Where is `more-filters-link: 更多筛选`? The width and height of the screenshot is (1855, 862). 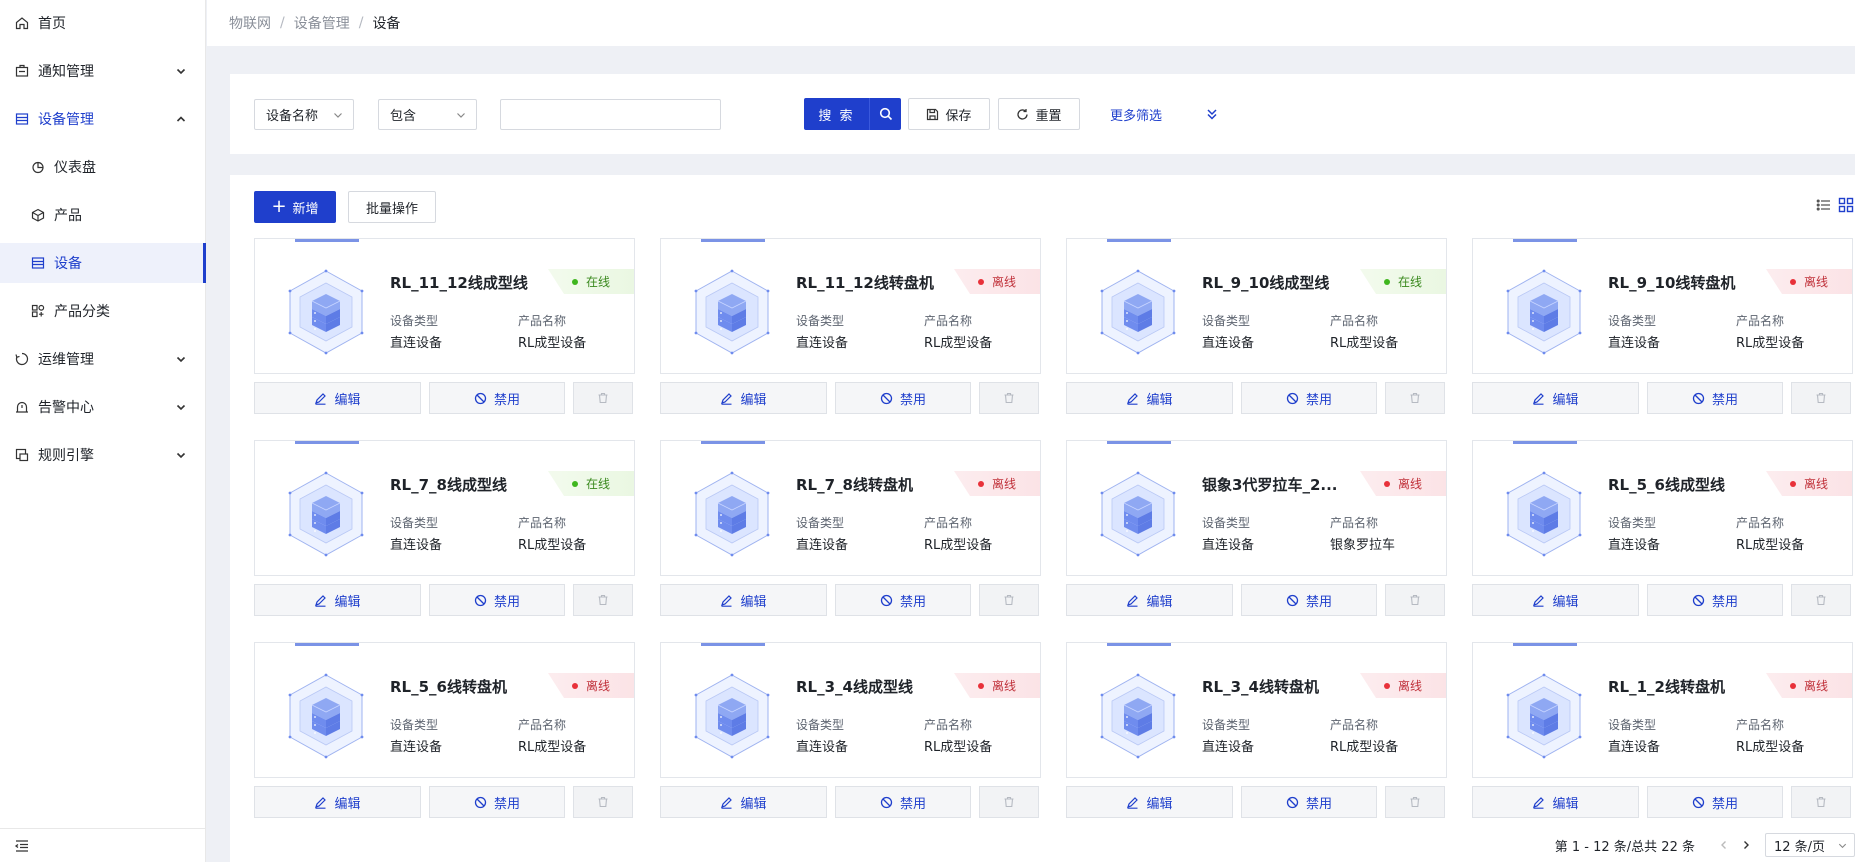 more-filters-link: 更多筛选 is located at coordinates (1136, 114).